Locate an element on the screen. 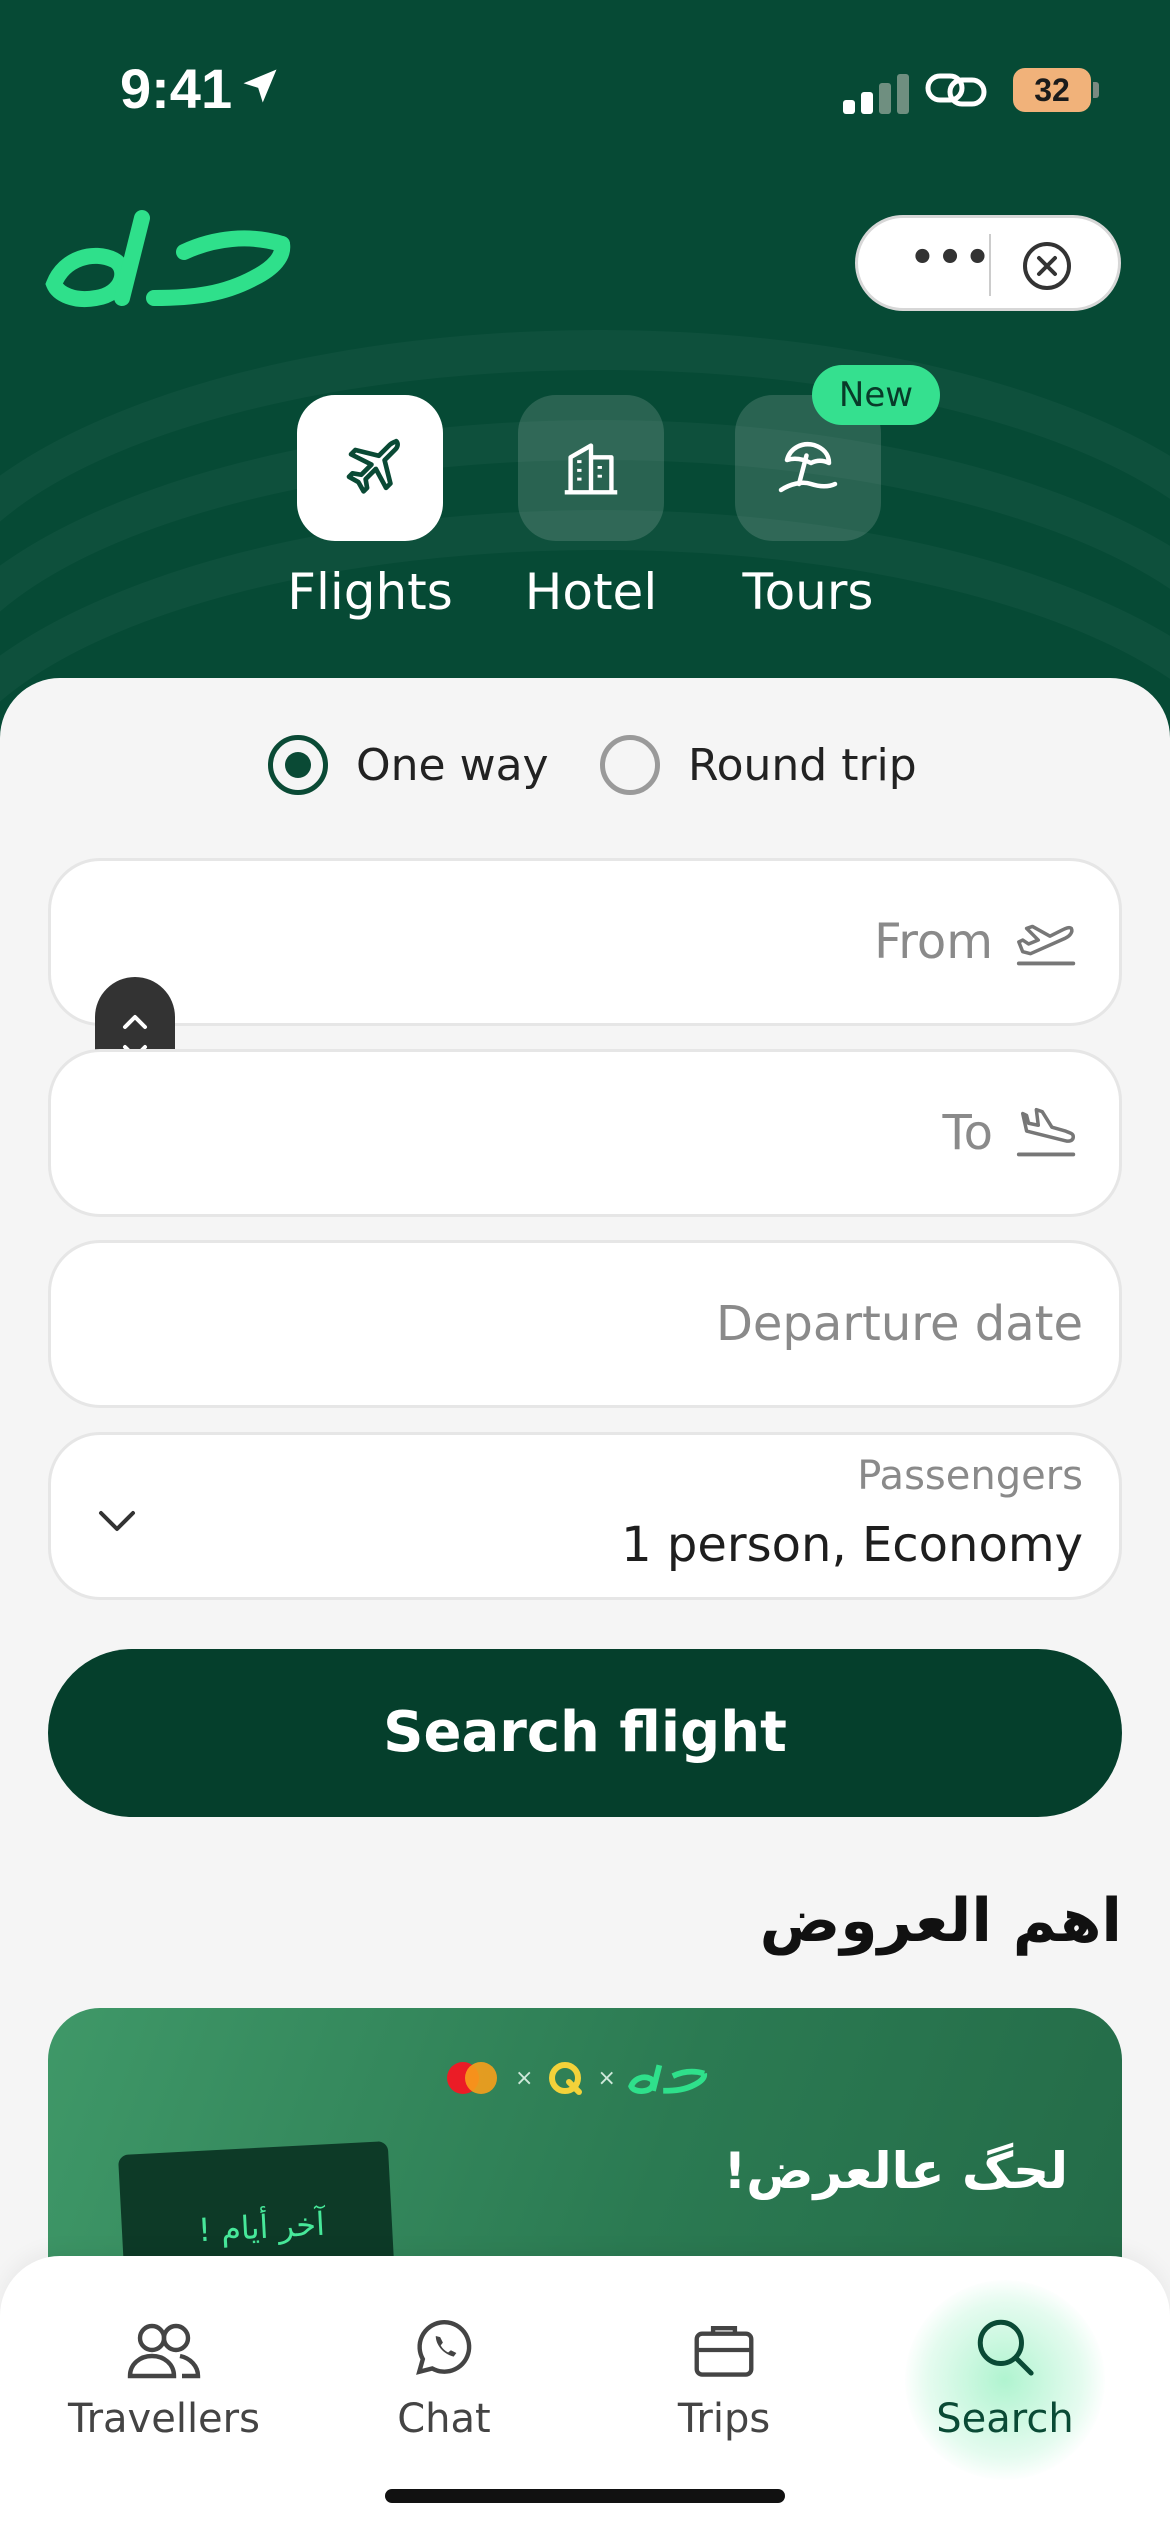  building-icon is located at coordinates (591, 468).